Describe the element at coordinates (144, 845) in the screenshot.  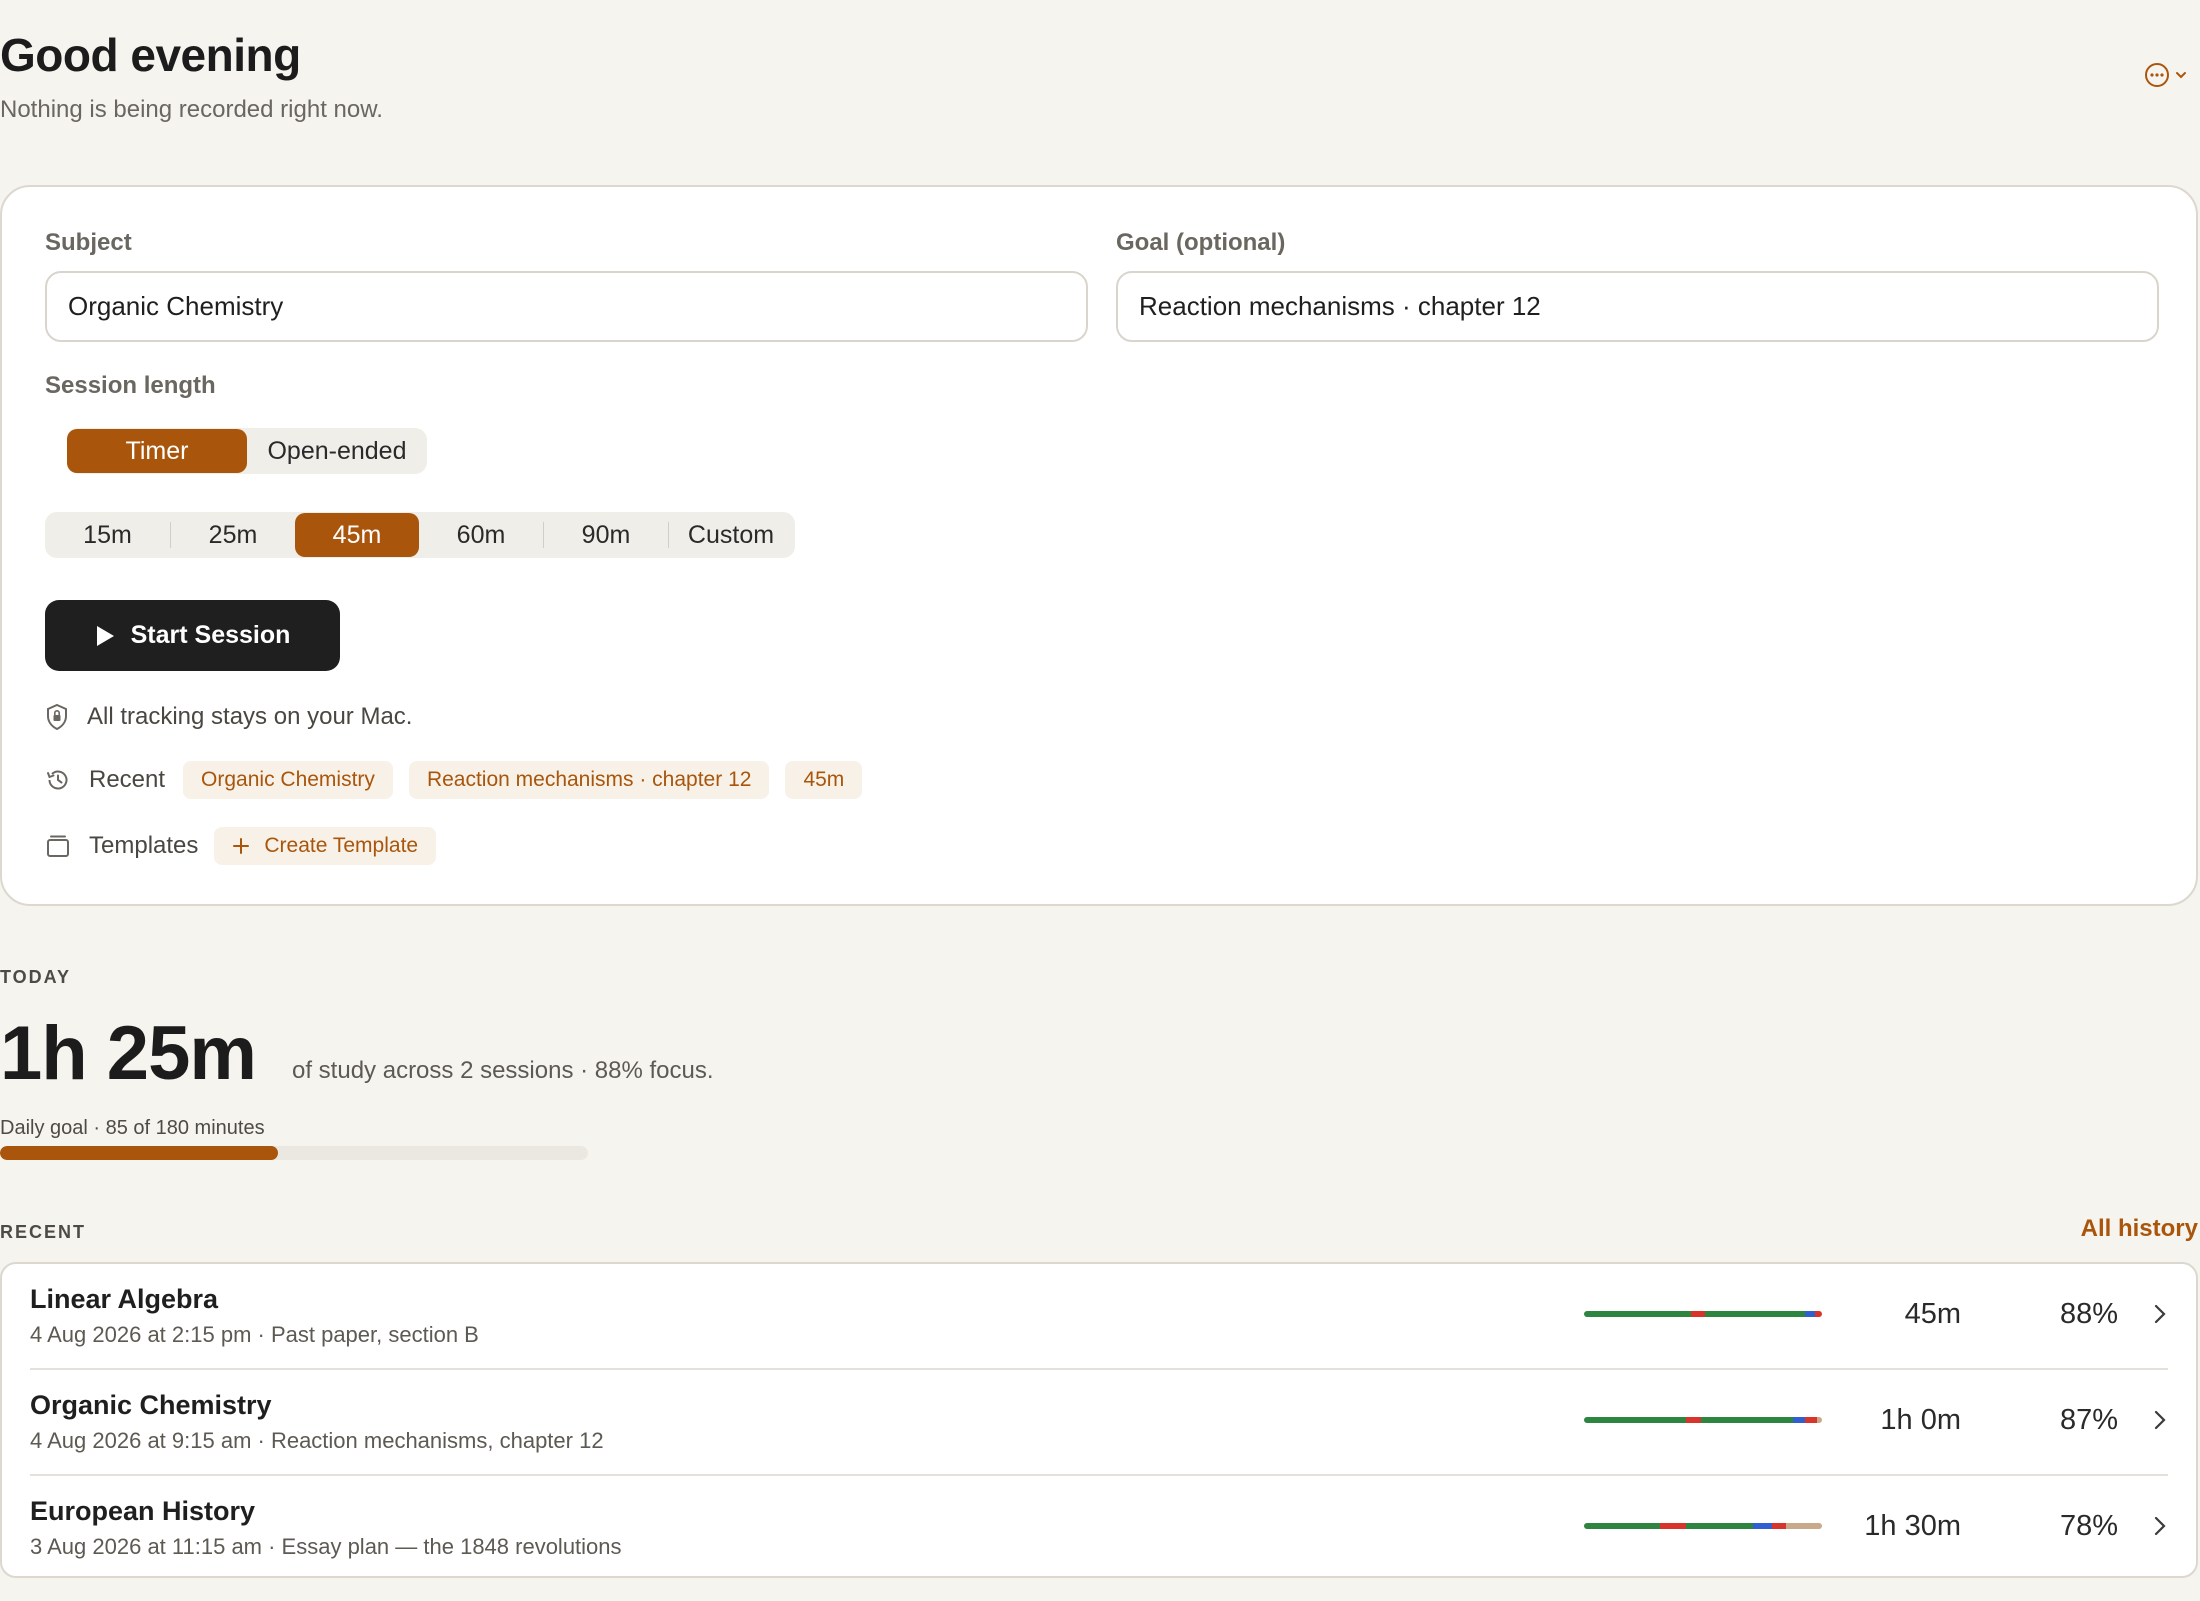
I see `templates-label: Templates` at that location.